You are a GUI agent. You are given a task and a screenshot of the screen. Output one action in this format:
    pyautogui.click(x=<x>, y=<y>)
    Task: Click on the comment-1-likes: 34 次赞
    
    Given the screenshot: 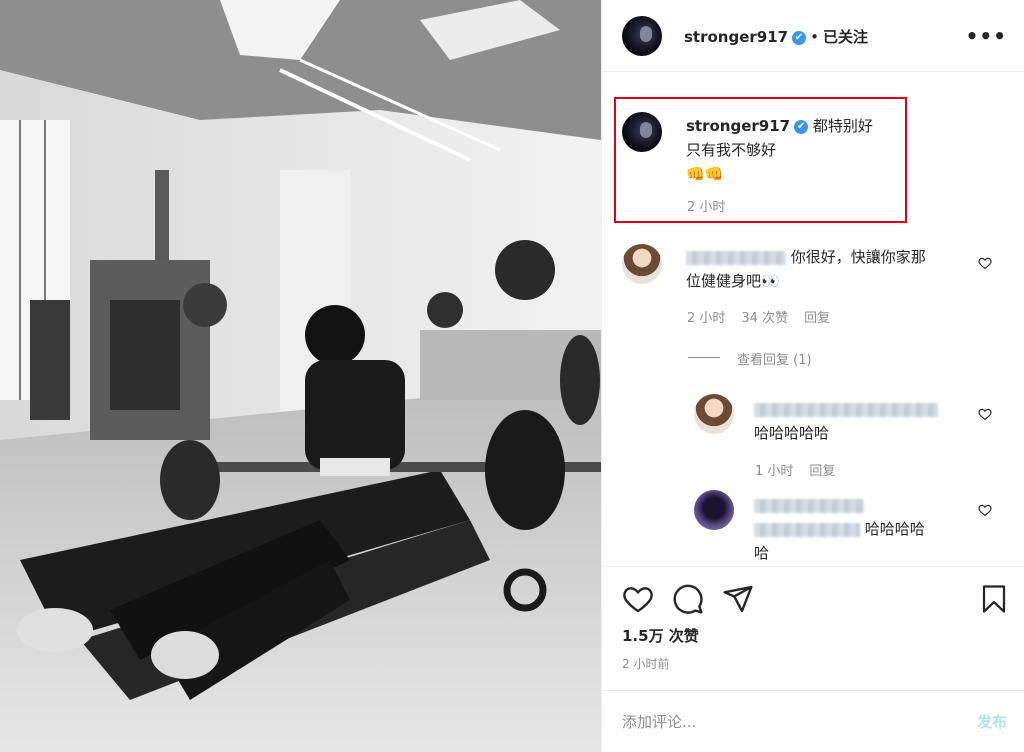 What is the action you would take?
    pyautogui.click(x=764, y=318)
    